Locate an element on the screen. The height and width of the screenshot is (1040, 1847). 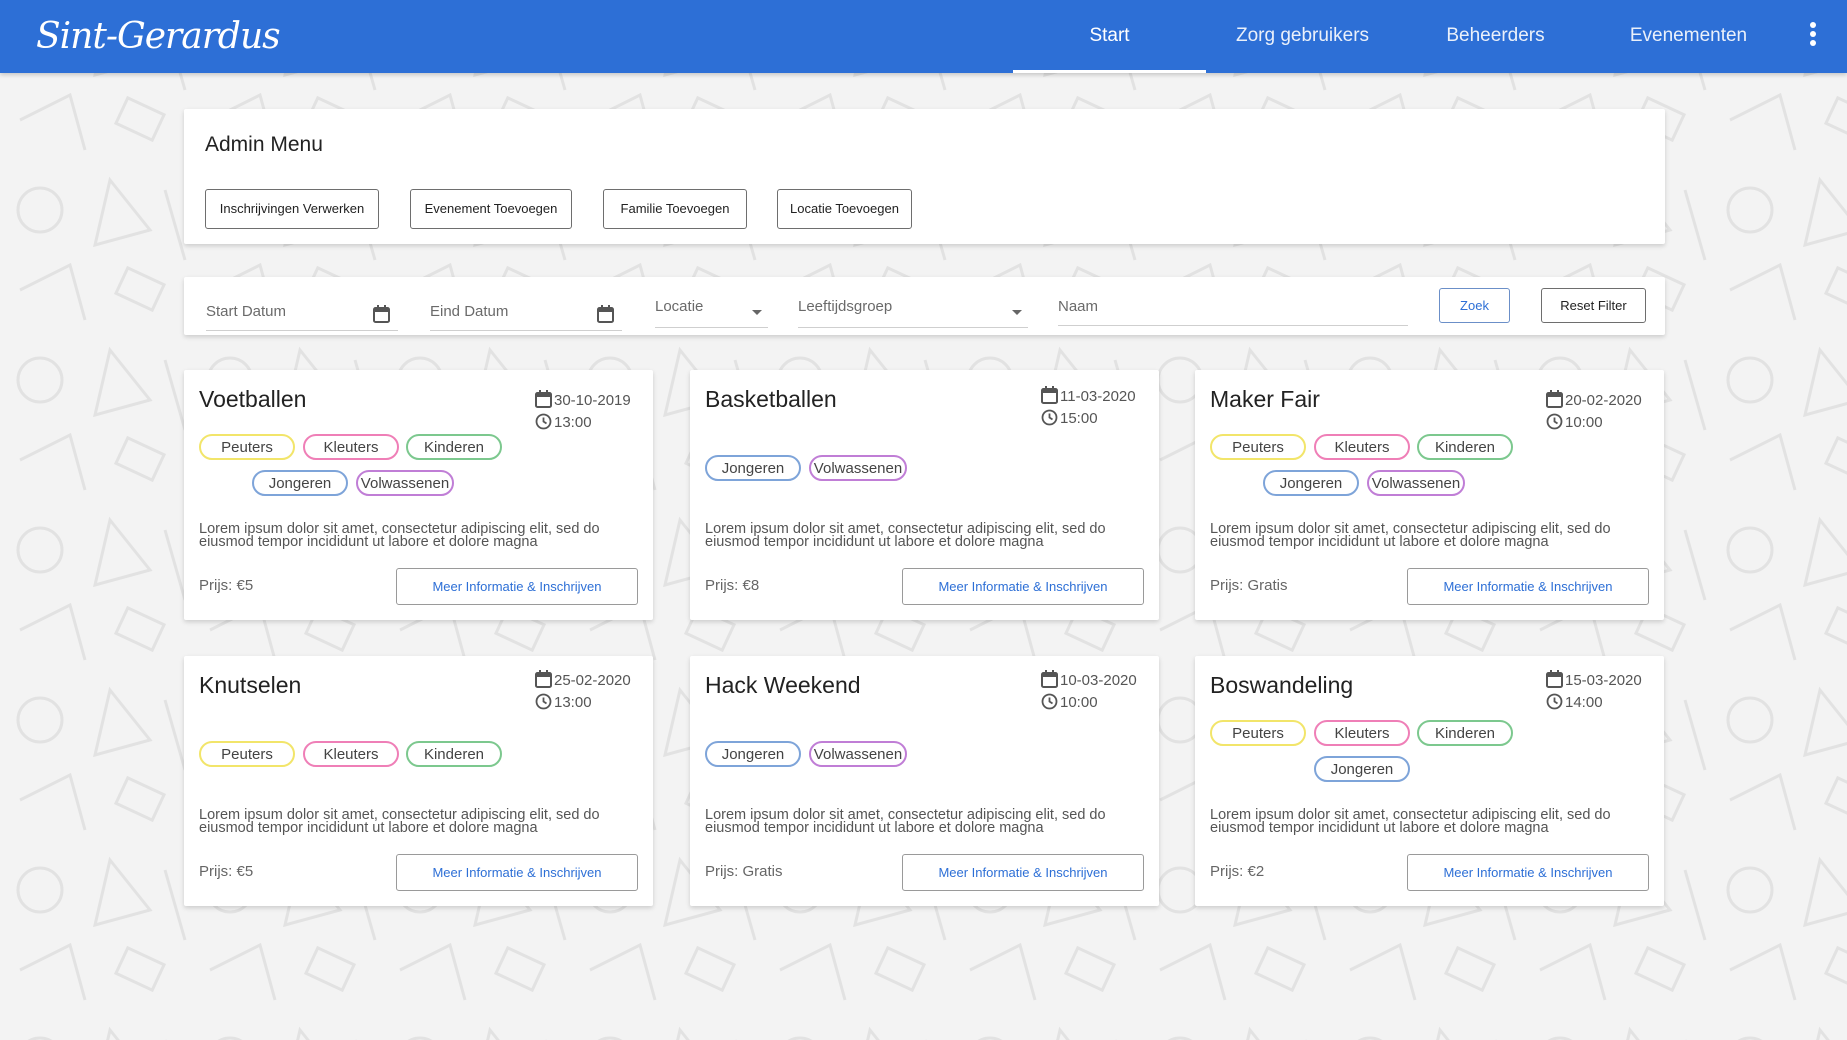
event-date: 25-02-2020 is located at coordinates (583, 679).